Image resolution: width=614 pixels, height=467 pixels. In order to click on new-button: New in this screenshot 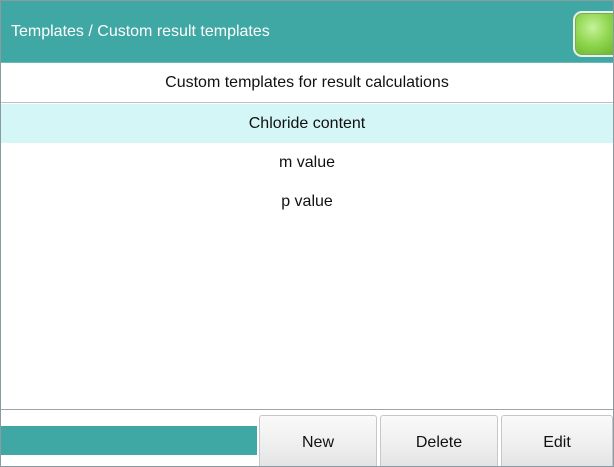, I will do `click(318, 440)`.